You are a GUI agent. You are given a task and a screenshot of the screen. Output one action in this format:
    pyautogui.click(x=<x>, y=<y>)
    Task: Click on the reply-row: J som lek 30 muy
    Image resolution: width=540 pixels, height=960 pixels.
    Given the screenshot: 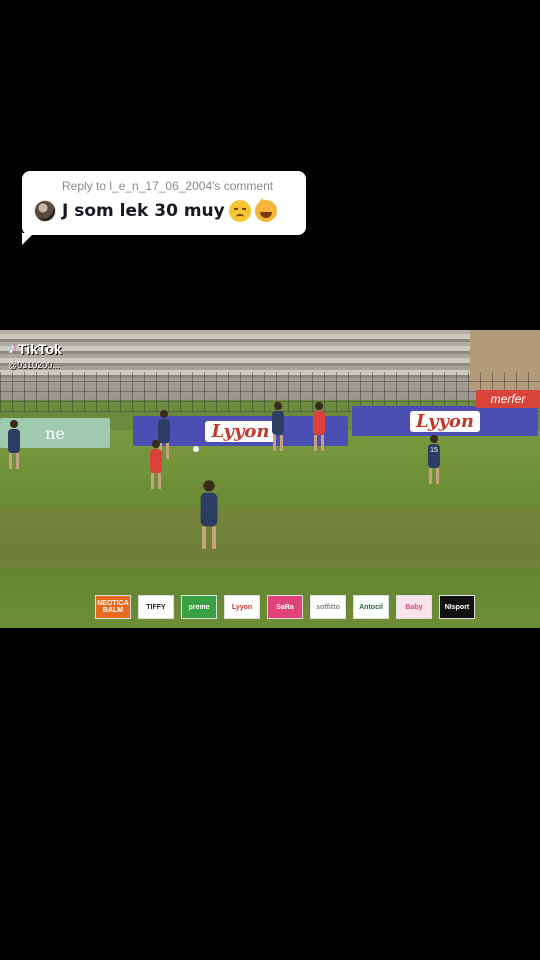 What is the action you would take?
    pyautogui.click(x=155, y=210)
    